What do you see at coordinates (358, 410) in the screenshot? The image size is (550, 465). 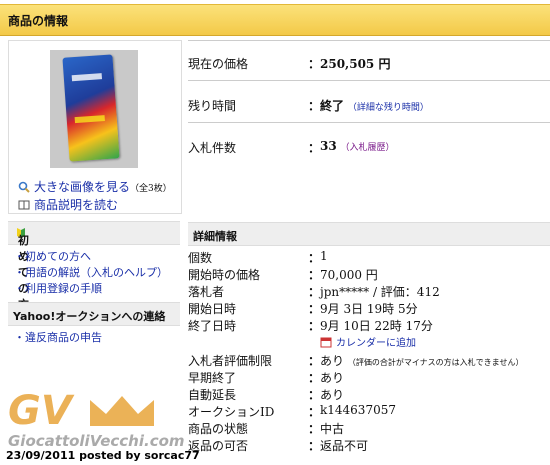 I see `detail-value: k144637057` at bounding box center [358, 410].